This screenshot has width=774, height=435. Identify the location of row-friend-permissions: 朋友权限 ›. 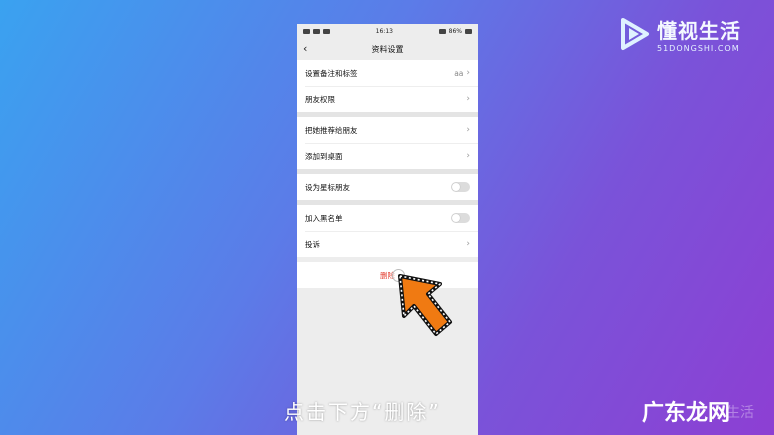
(387, 99).